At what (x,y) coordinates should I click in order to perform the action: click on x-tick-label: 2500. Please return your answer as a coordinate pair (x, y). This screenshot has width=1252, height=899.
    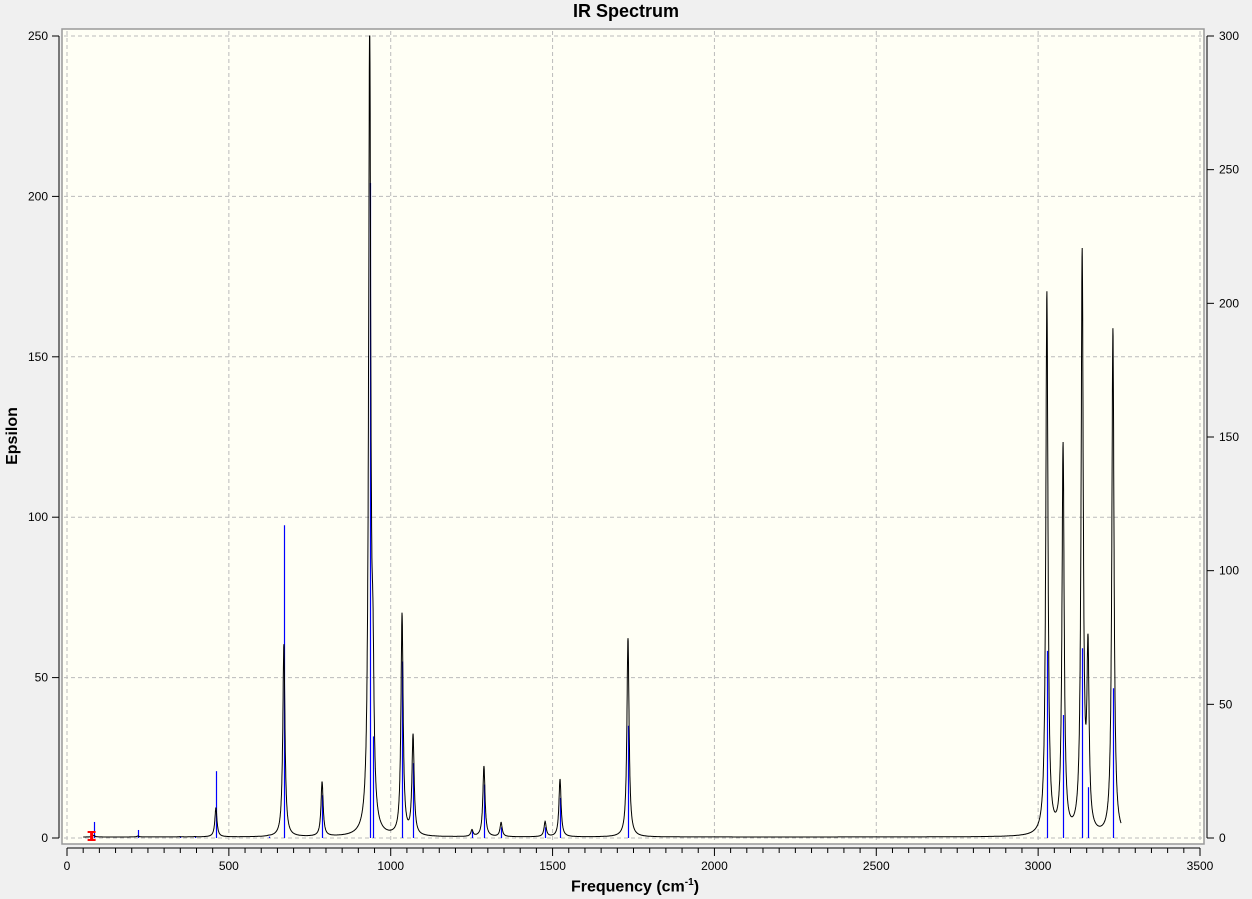
    Looking at the image, I should click on (876, 866).